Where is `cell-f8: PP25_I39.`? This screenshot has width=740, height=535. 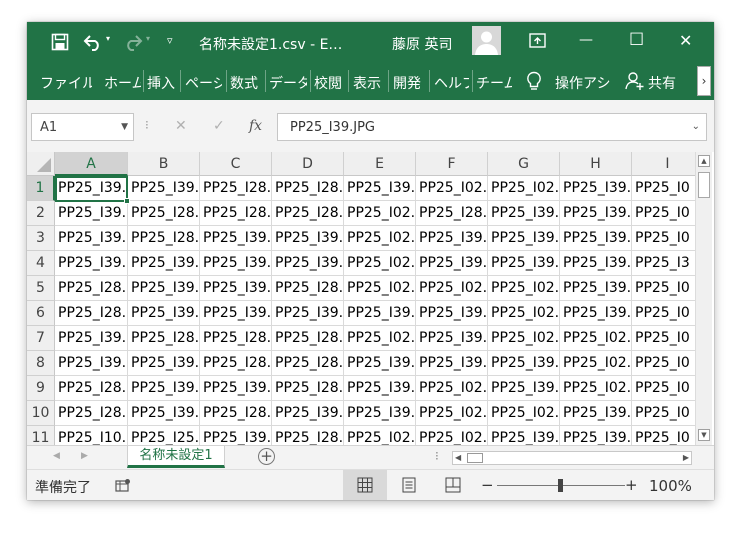
cell-f8: PP25_I39. is located at coordinates (452, 363).